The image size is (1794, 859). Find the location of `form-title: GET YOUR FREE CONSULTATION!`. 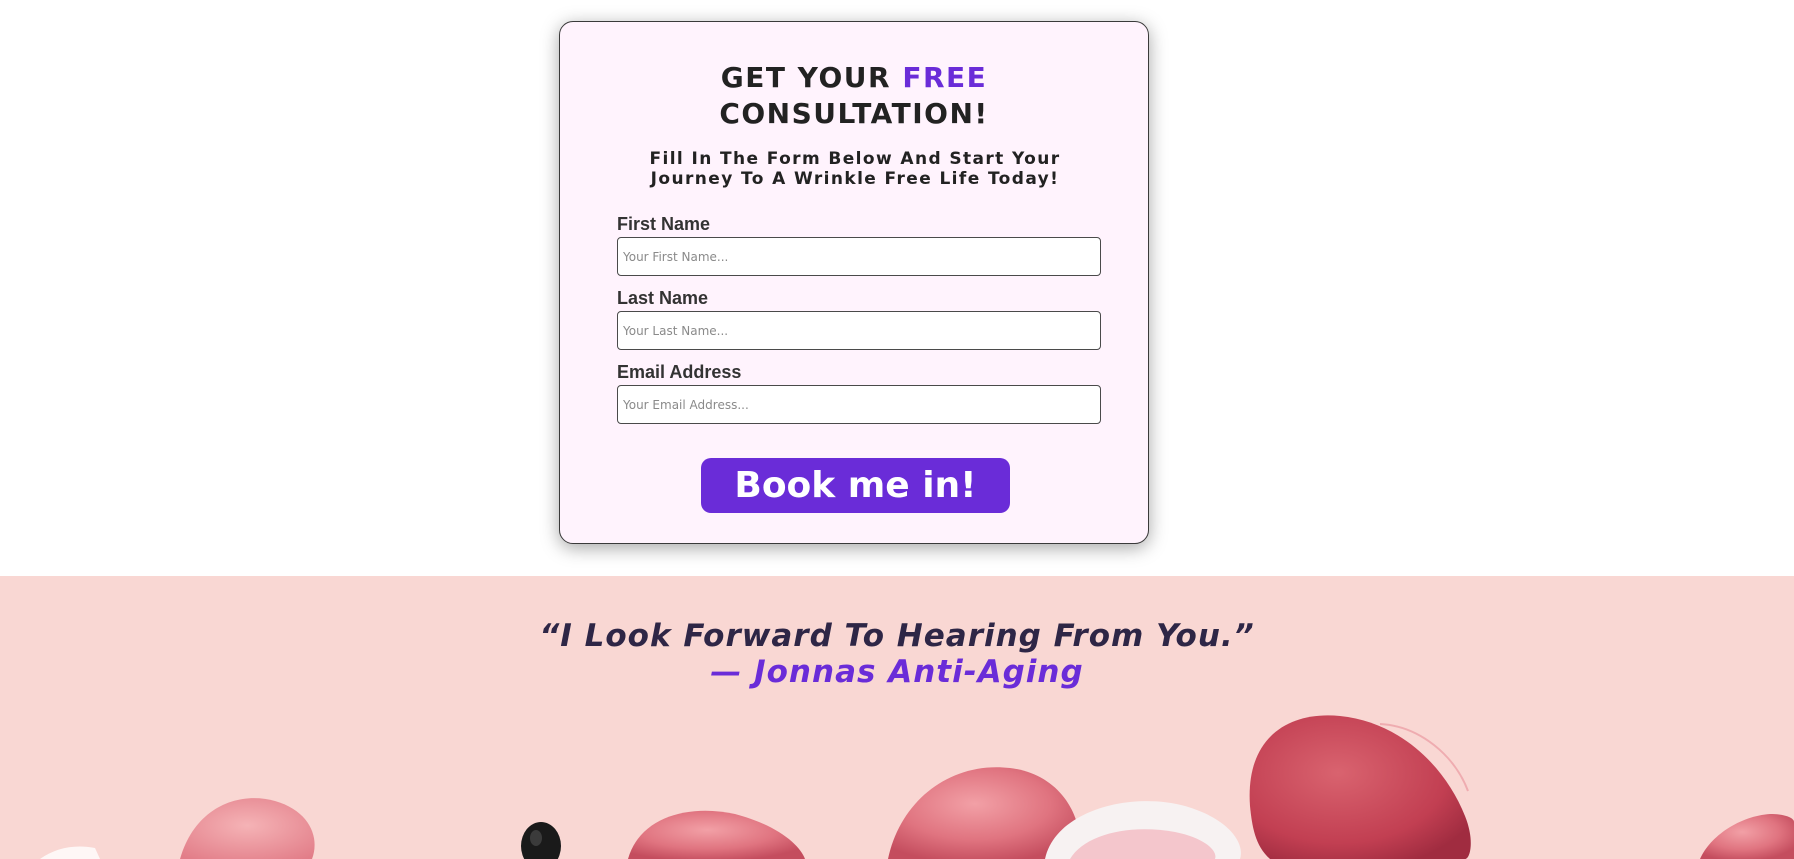

form-title: GET YOUR FREE CONSULTATION! is located at coordinates (854, 96).